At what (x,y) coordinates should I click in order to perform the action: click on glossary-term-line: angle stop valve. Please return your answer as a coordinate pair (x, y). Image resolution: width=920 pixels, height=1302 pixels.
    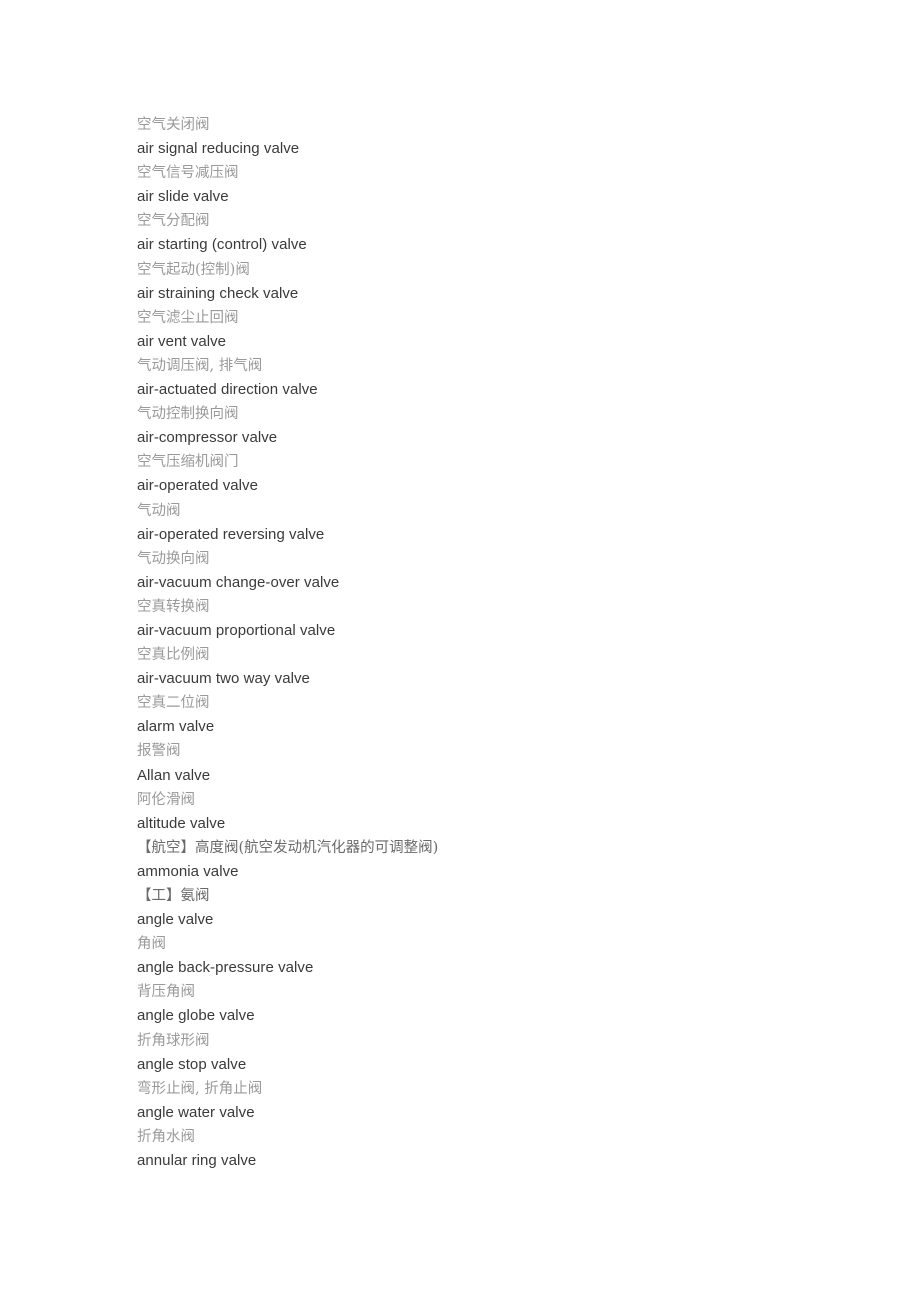
    Looking at the image, I should click on (192, 1064).